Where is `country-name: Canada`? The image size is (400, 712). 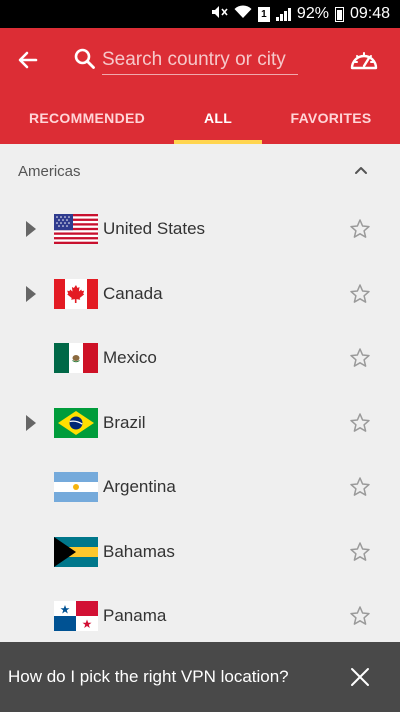
country-name: Canada is located at coordinates (133, 293).